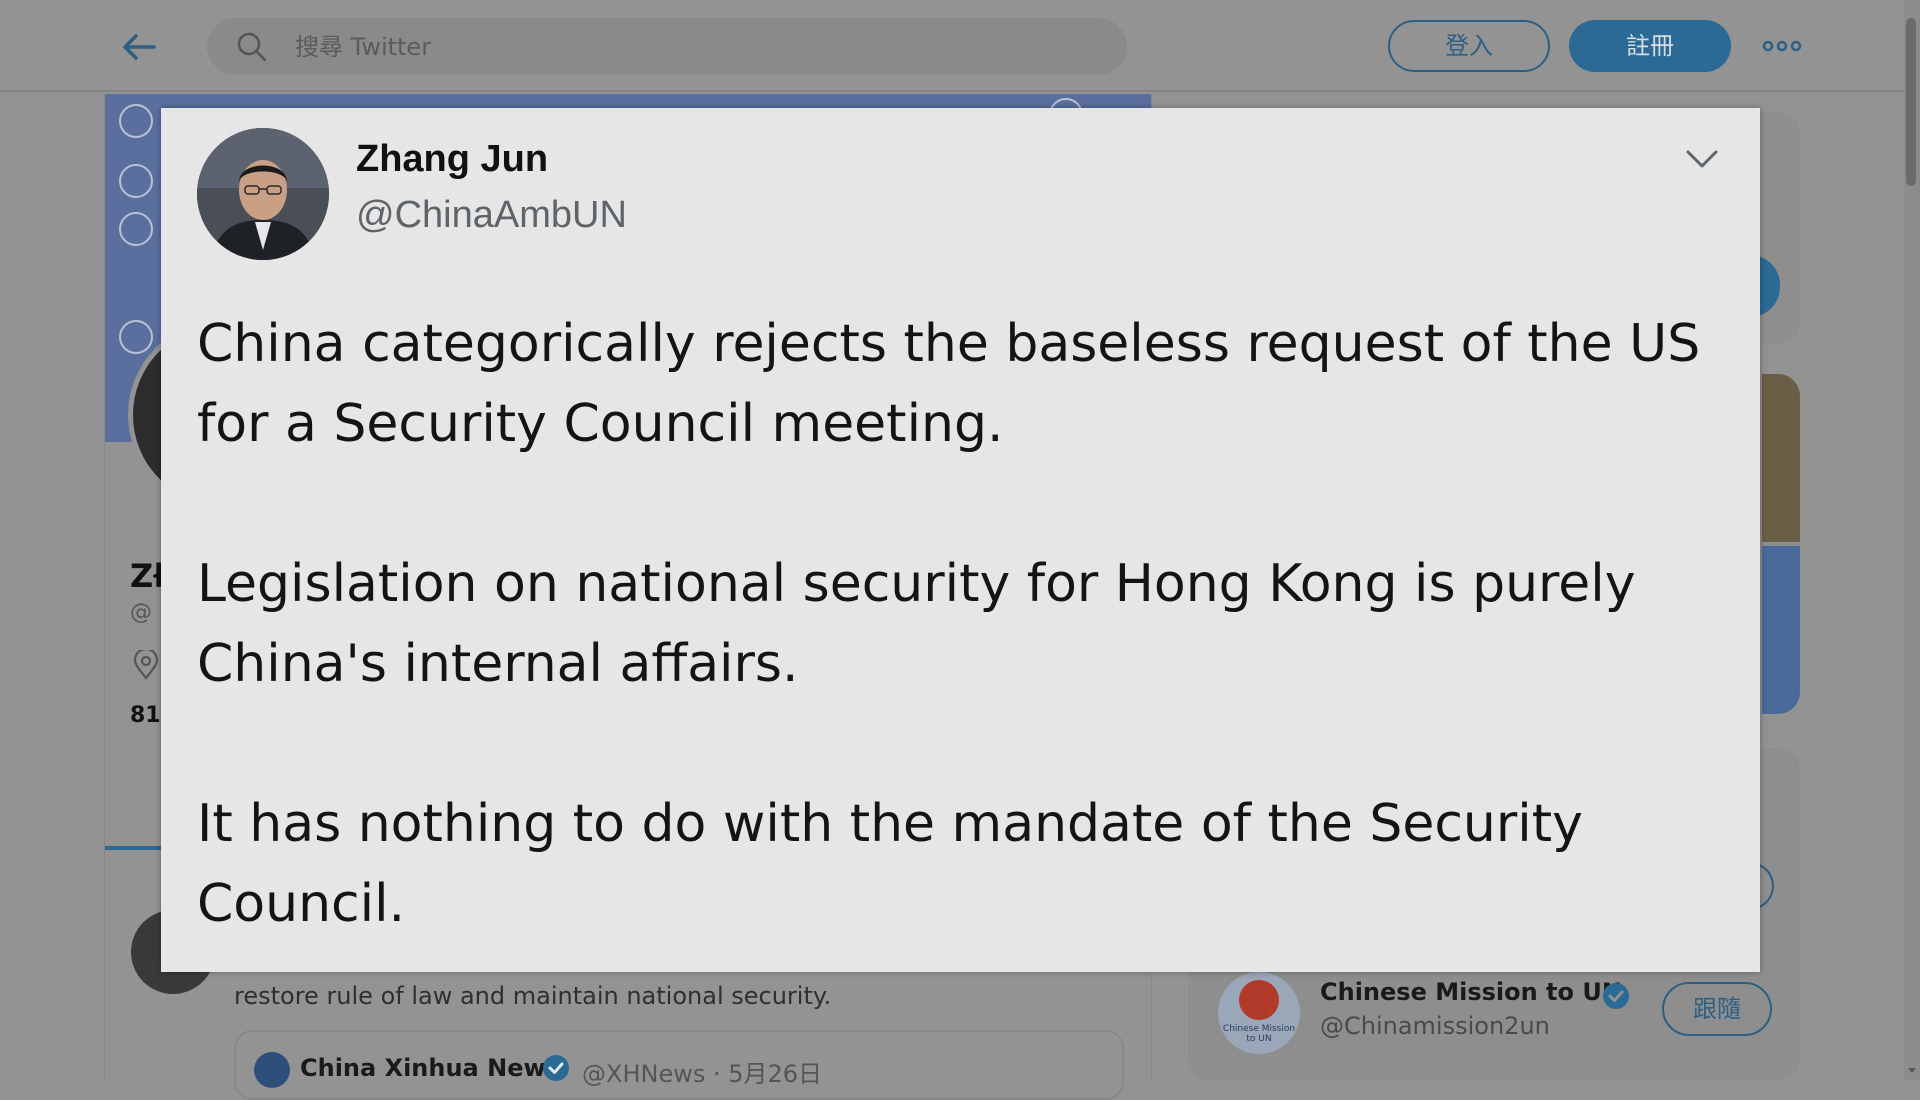 The width and height of the screenshot is (1920, 1100). Describe the element at coordinates (1650, 46) in the screenshot. I see `signup-button: 註冊` at that location.